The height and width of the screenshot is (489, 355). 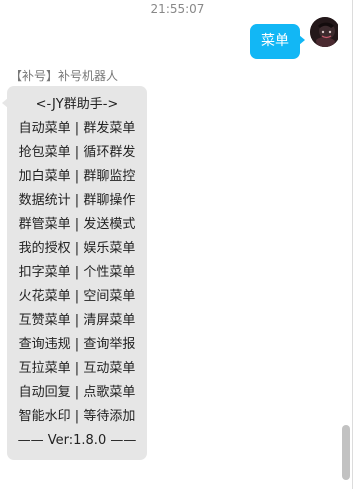 What do you see at coordinates (277, 41) in the screenshot?
I see `outgoing-message-bubble: 菜单` at bounding box center [277, 41].